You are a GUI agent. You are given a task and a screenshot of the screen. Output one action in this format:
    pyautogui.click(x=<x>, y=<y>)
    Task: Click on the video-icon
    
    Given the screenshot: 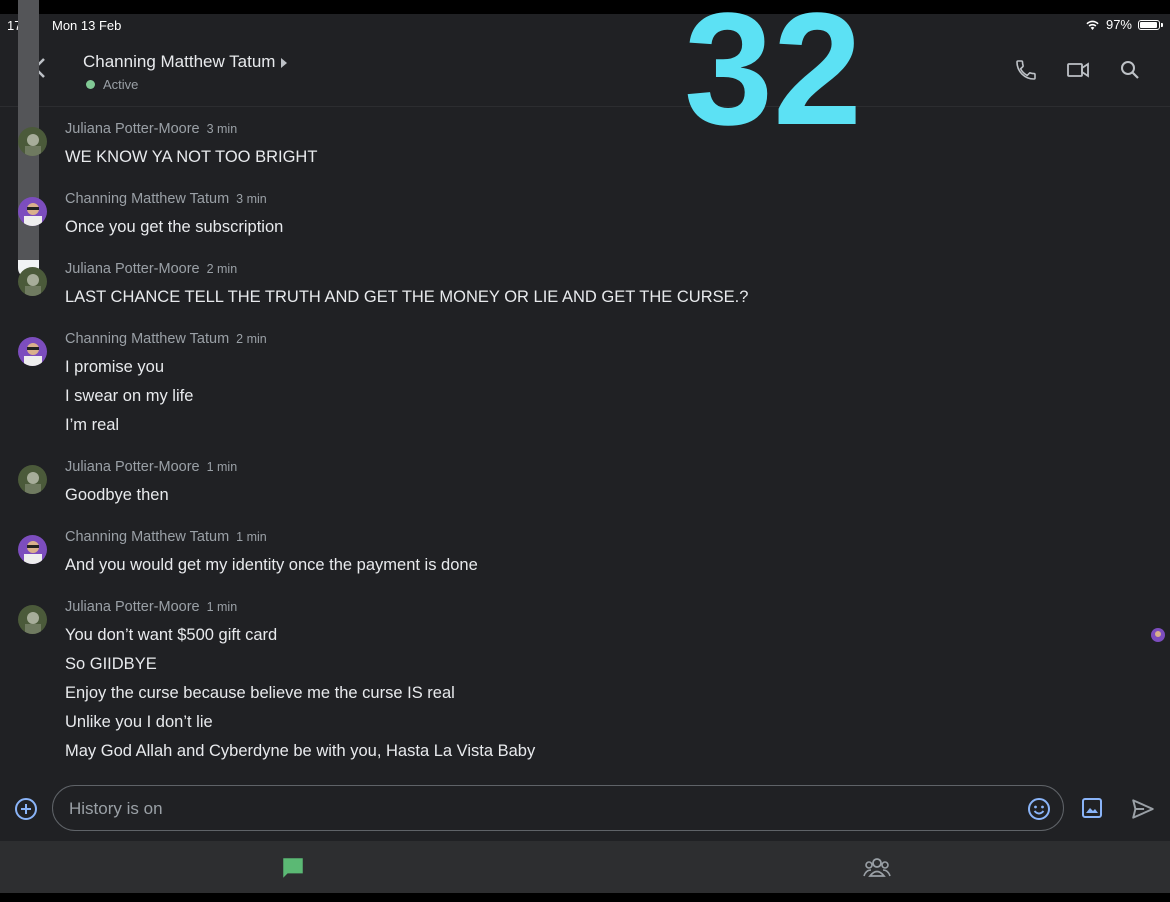 What is the action you would take?
    pyautogui.click(x=1078, y=70)
    